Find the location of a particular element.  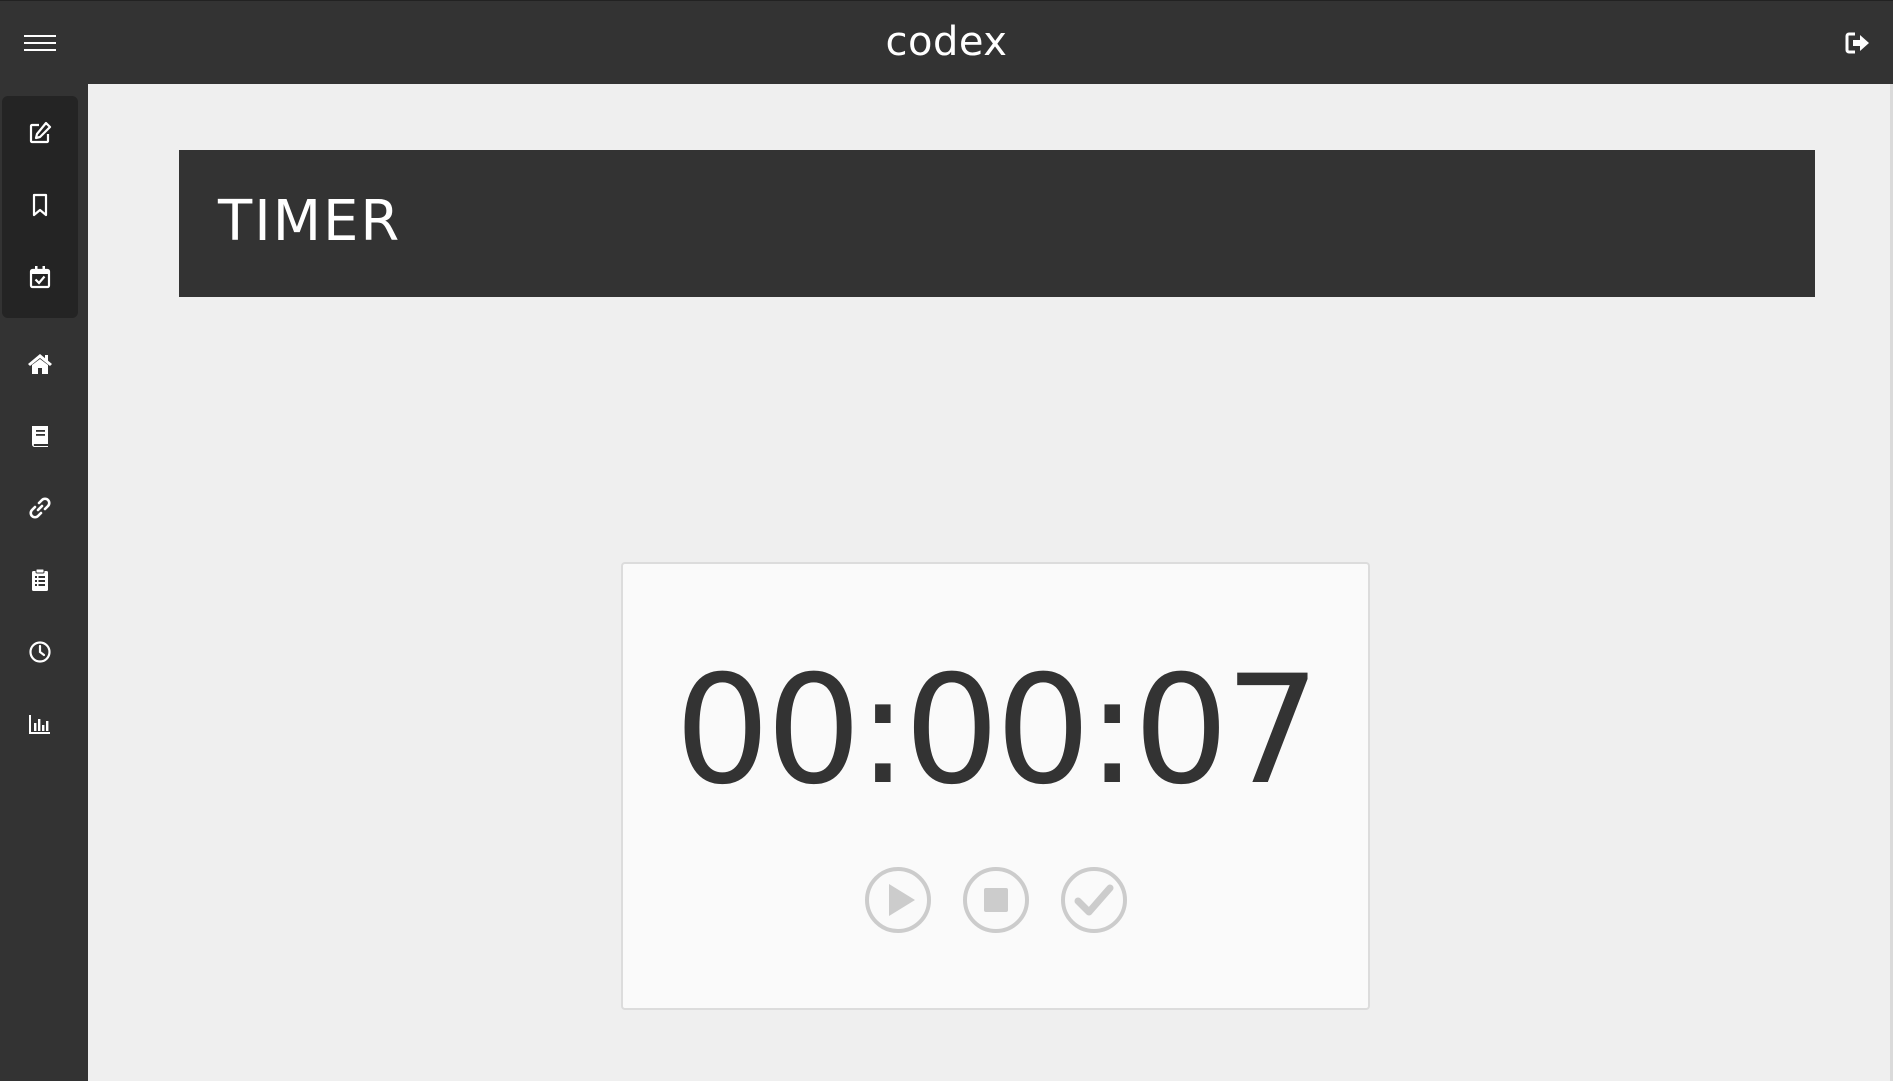

page-title: TIMER is located at coordinates (310, 221).